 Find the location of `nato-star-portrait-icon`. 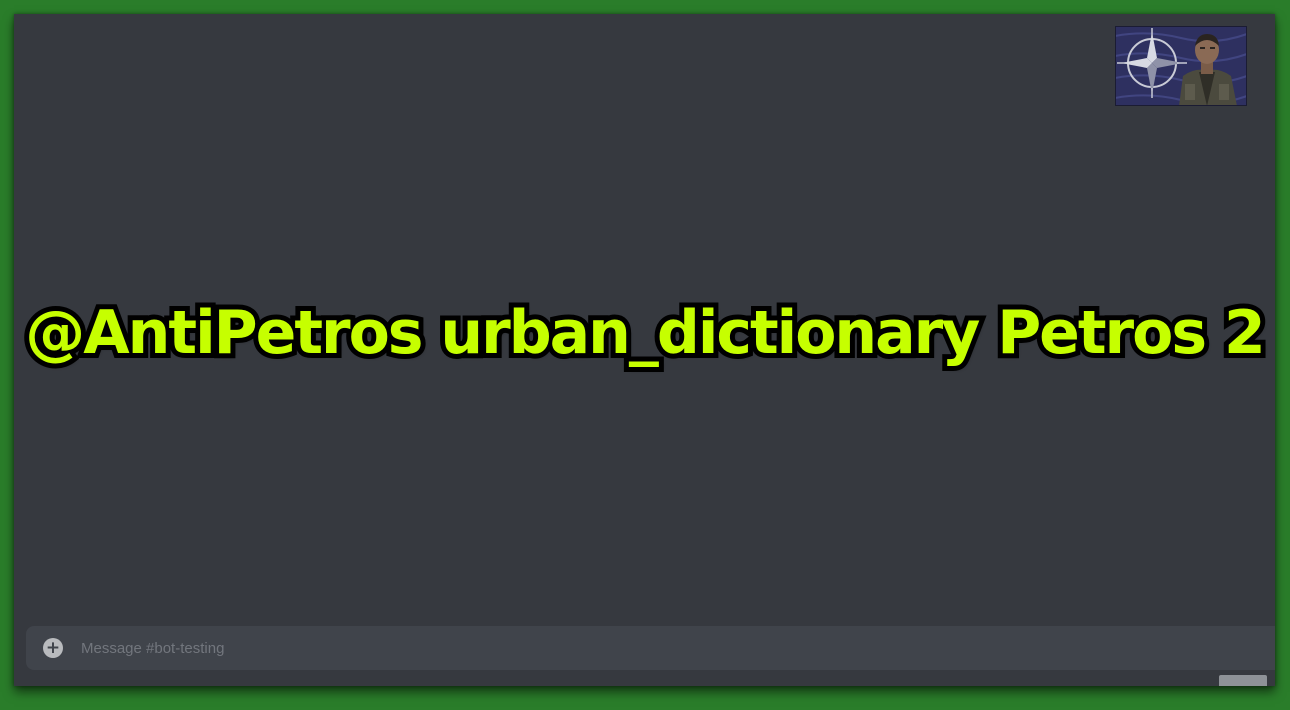

nato-star-portrait-icon is located at coordinates (1181, 66).